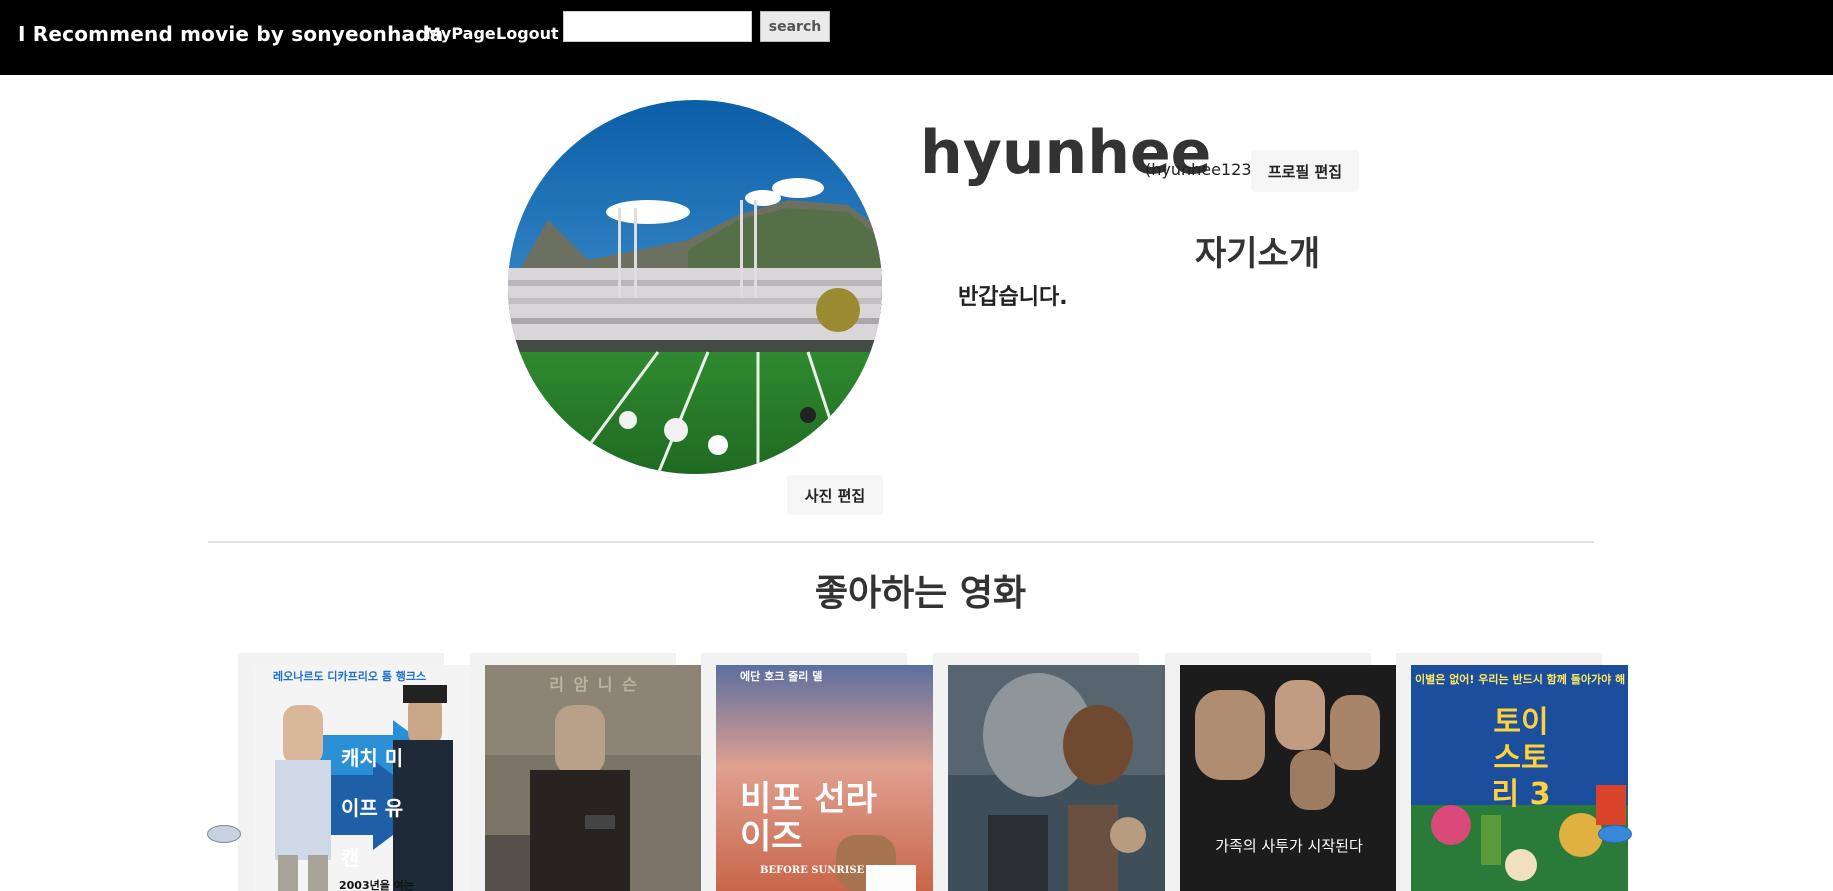 Image resolution: width=1833 pixels, height=891 pixels. What do you see at coordinates (657, 26) in the screenshot?
I see `search-input` at bounding box center [657, 26].